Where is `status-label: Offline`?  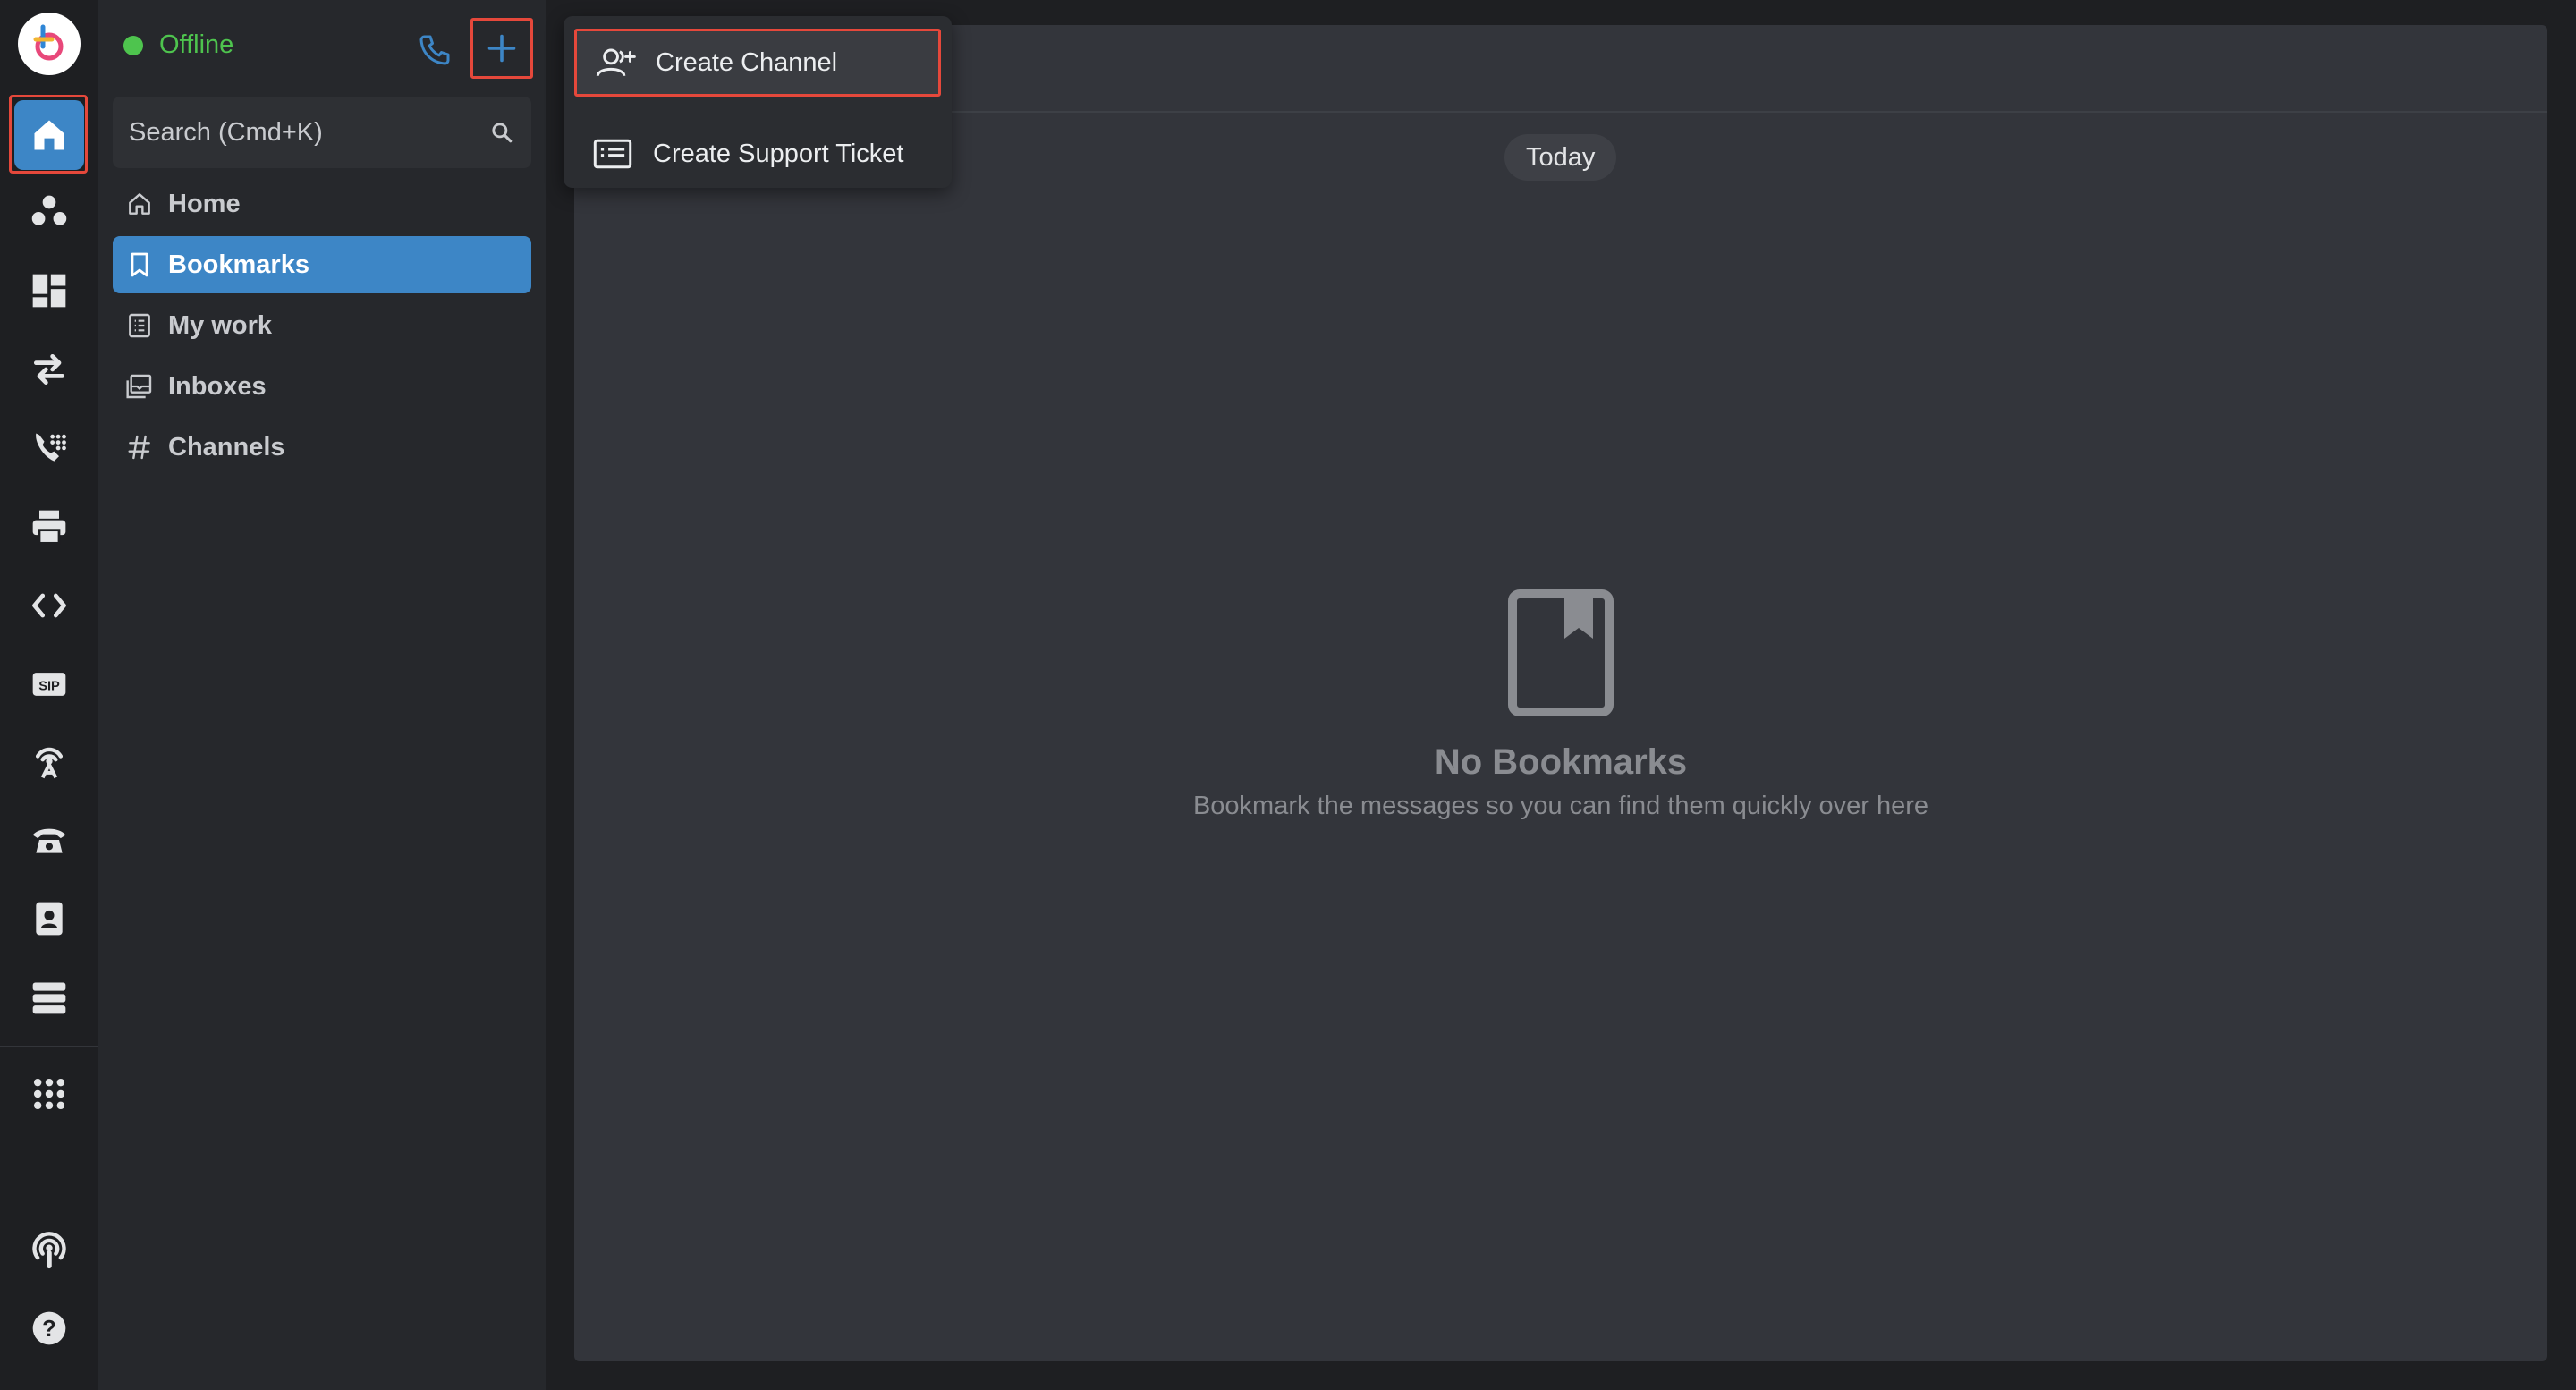 status-label: Offline is located at coordinates (196, 44).